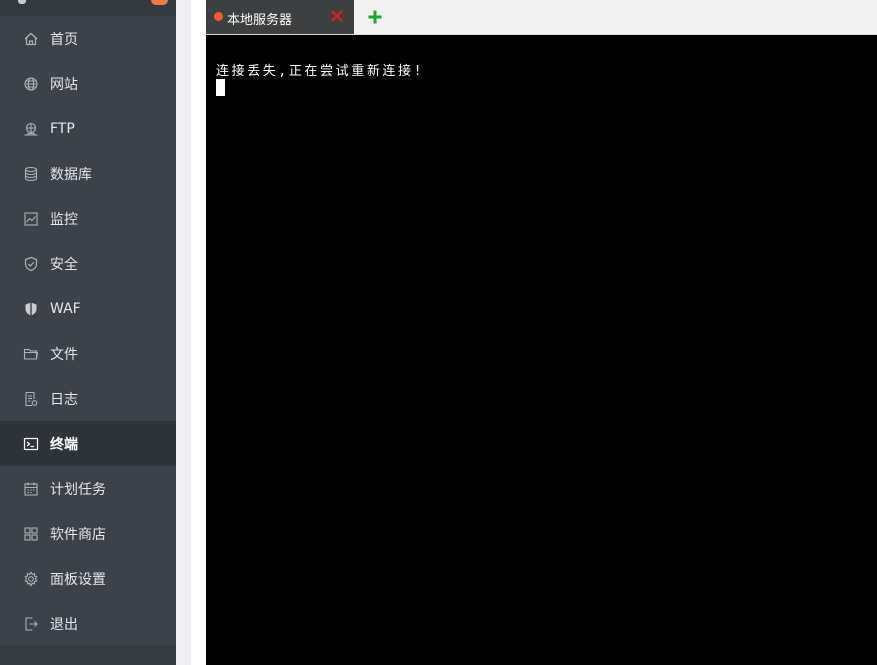 The height and width of the screenshot is (665, 877). What do you see at coordinates (88, 353) in the screenshot?
I see `sidebar-item-files: 文件` at bounding box center [88, 353].